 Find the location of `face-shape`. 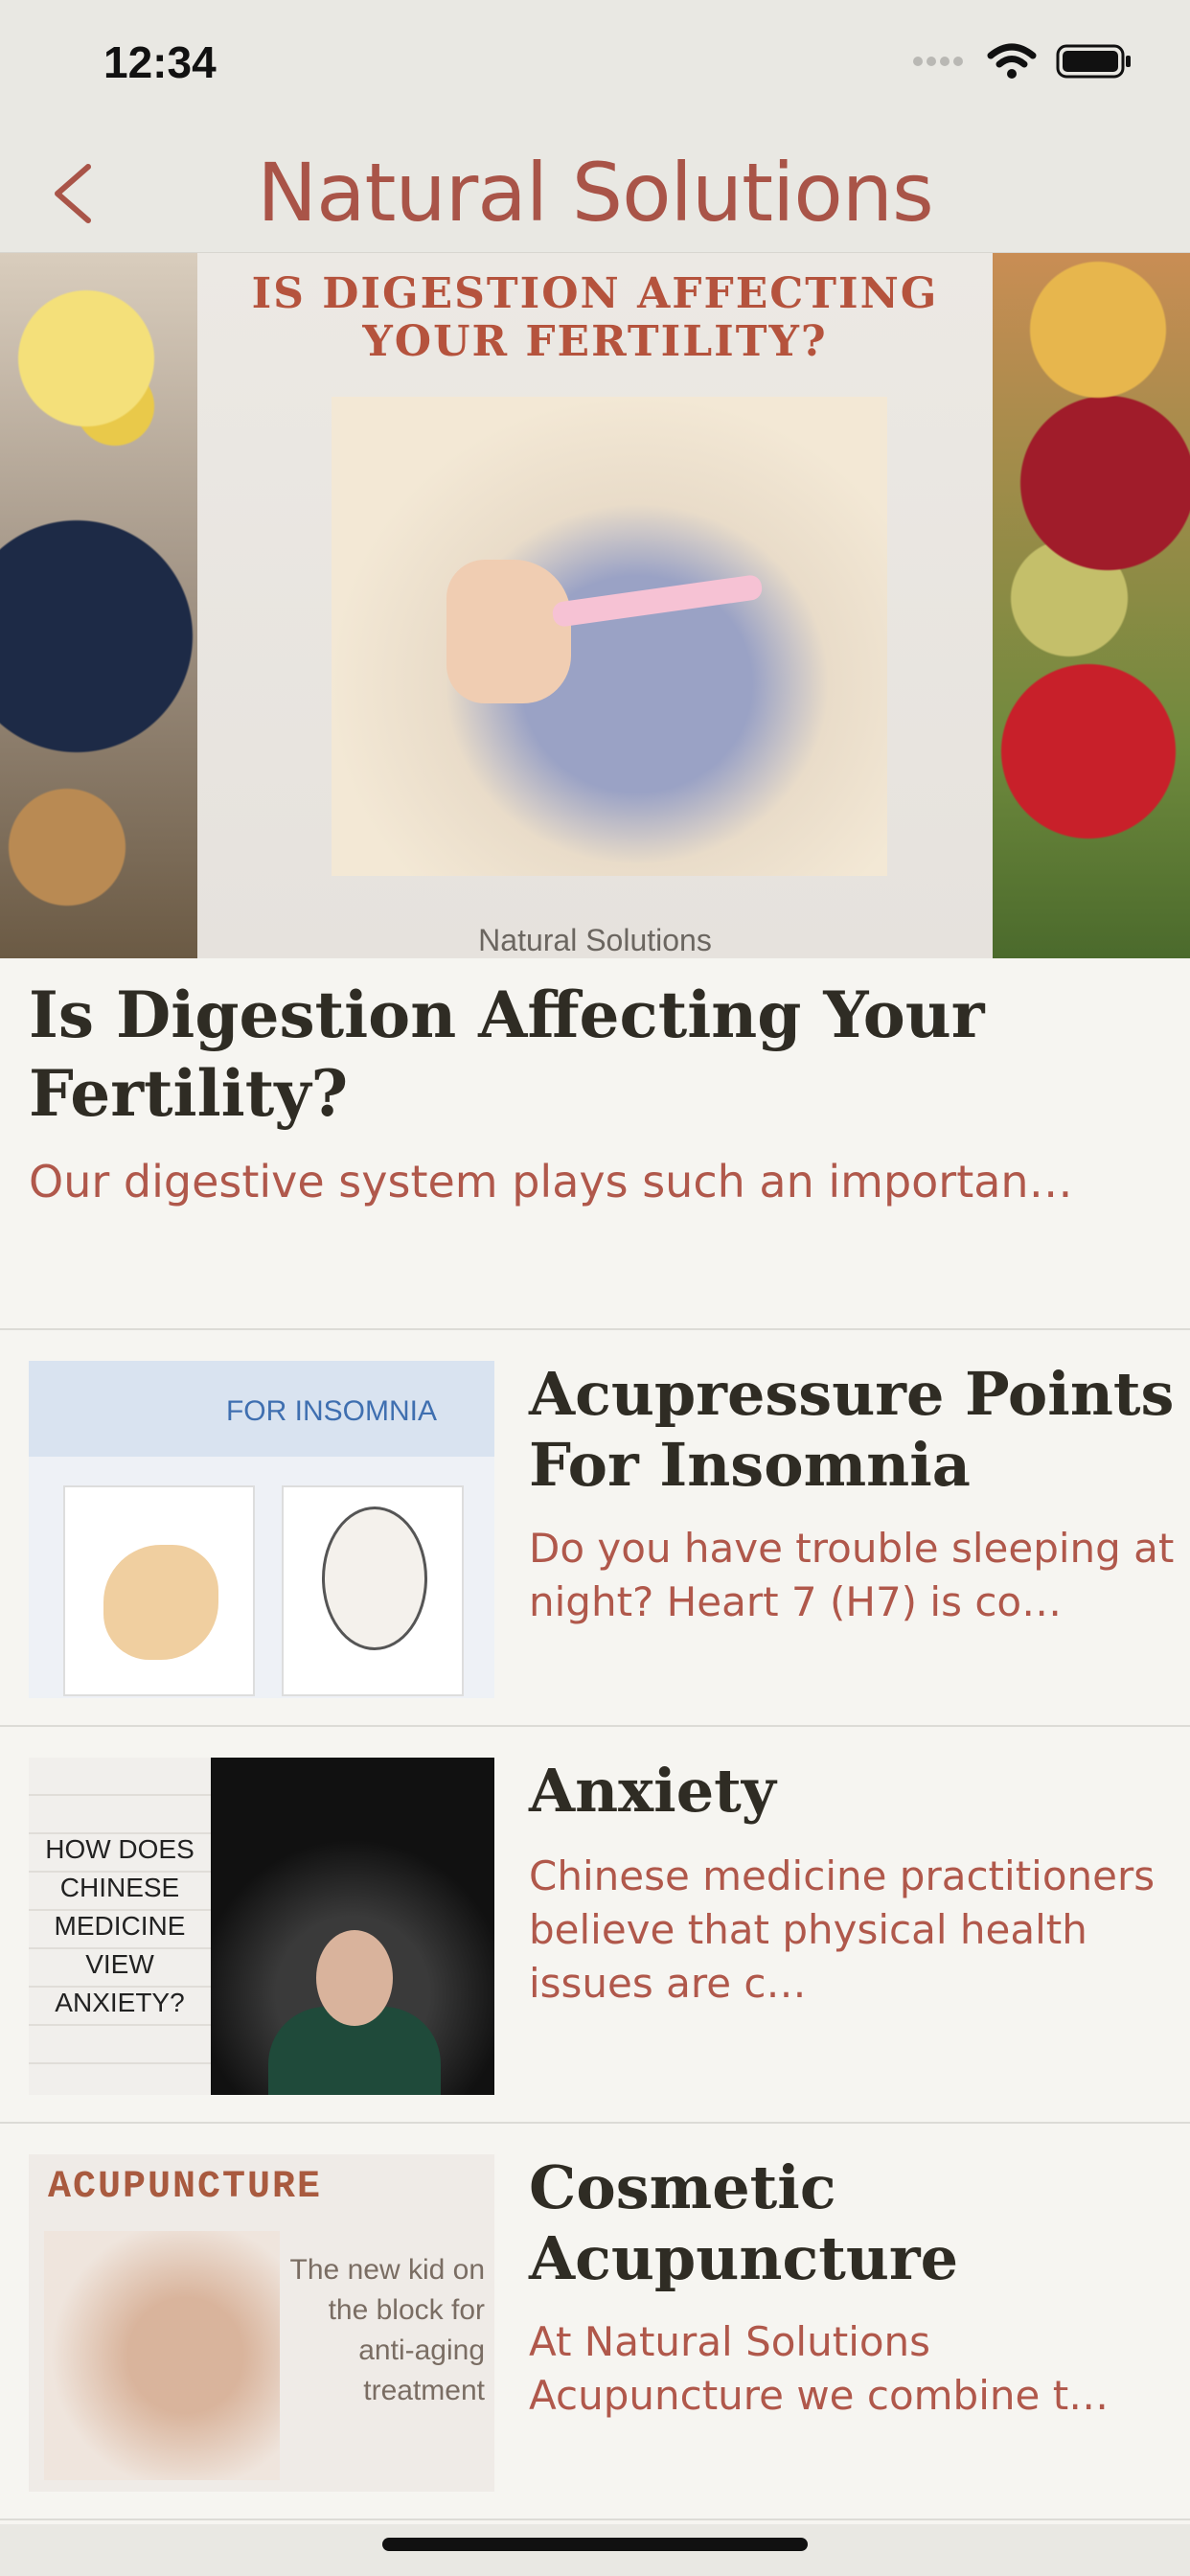

face-shape is located at coordinates (374, 1578).